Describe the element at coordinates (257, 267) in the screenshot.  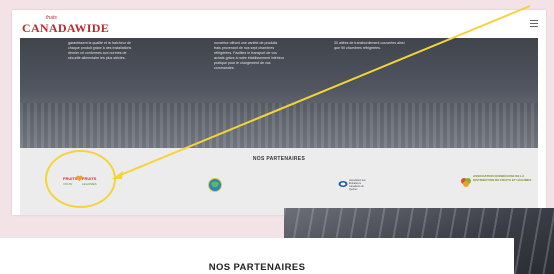
I see `zoomed-partners-title: NOS PARTENAIRES` at that location.